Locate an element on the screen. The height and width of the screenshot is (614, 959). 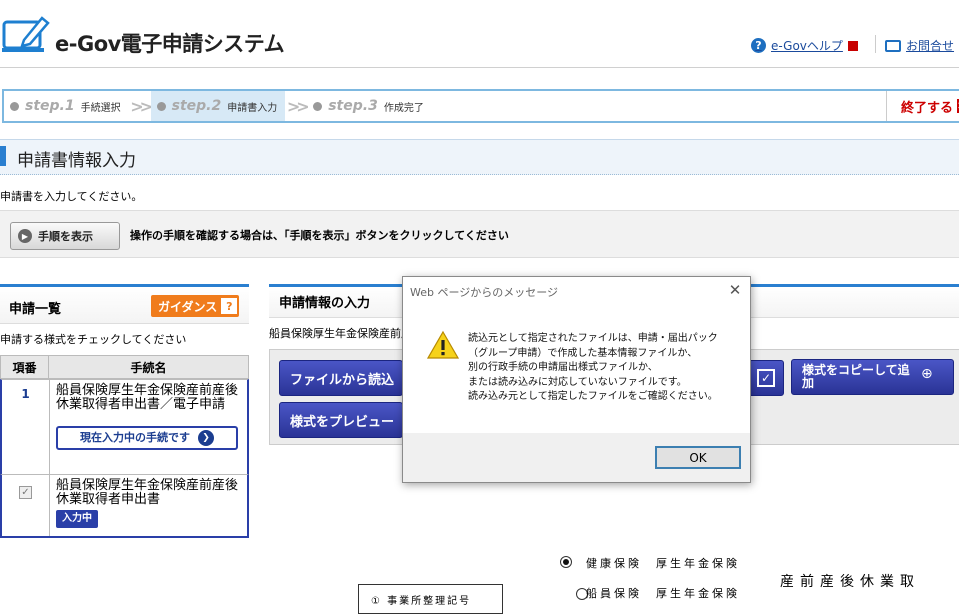
show-procedure-button: ▶ 手順を表示 is located at coordinates (65, 236).